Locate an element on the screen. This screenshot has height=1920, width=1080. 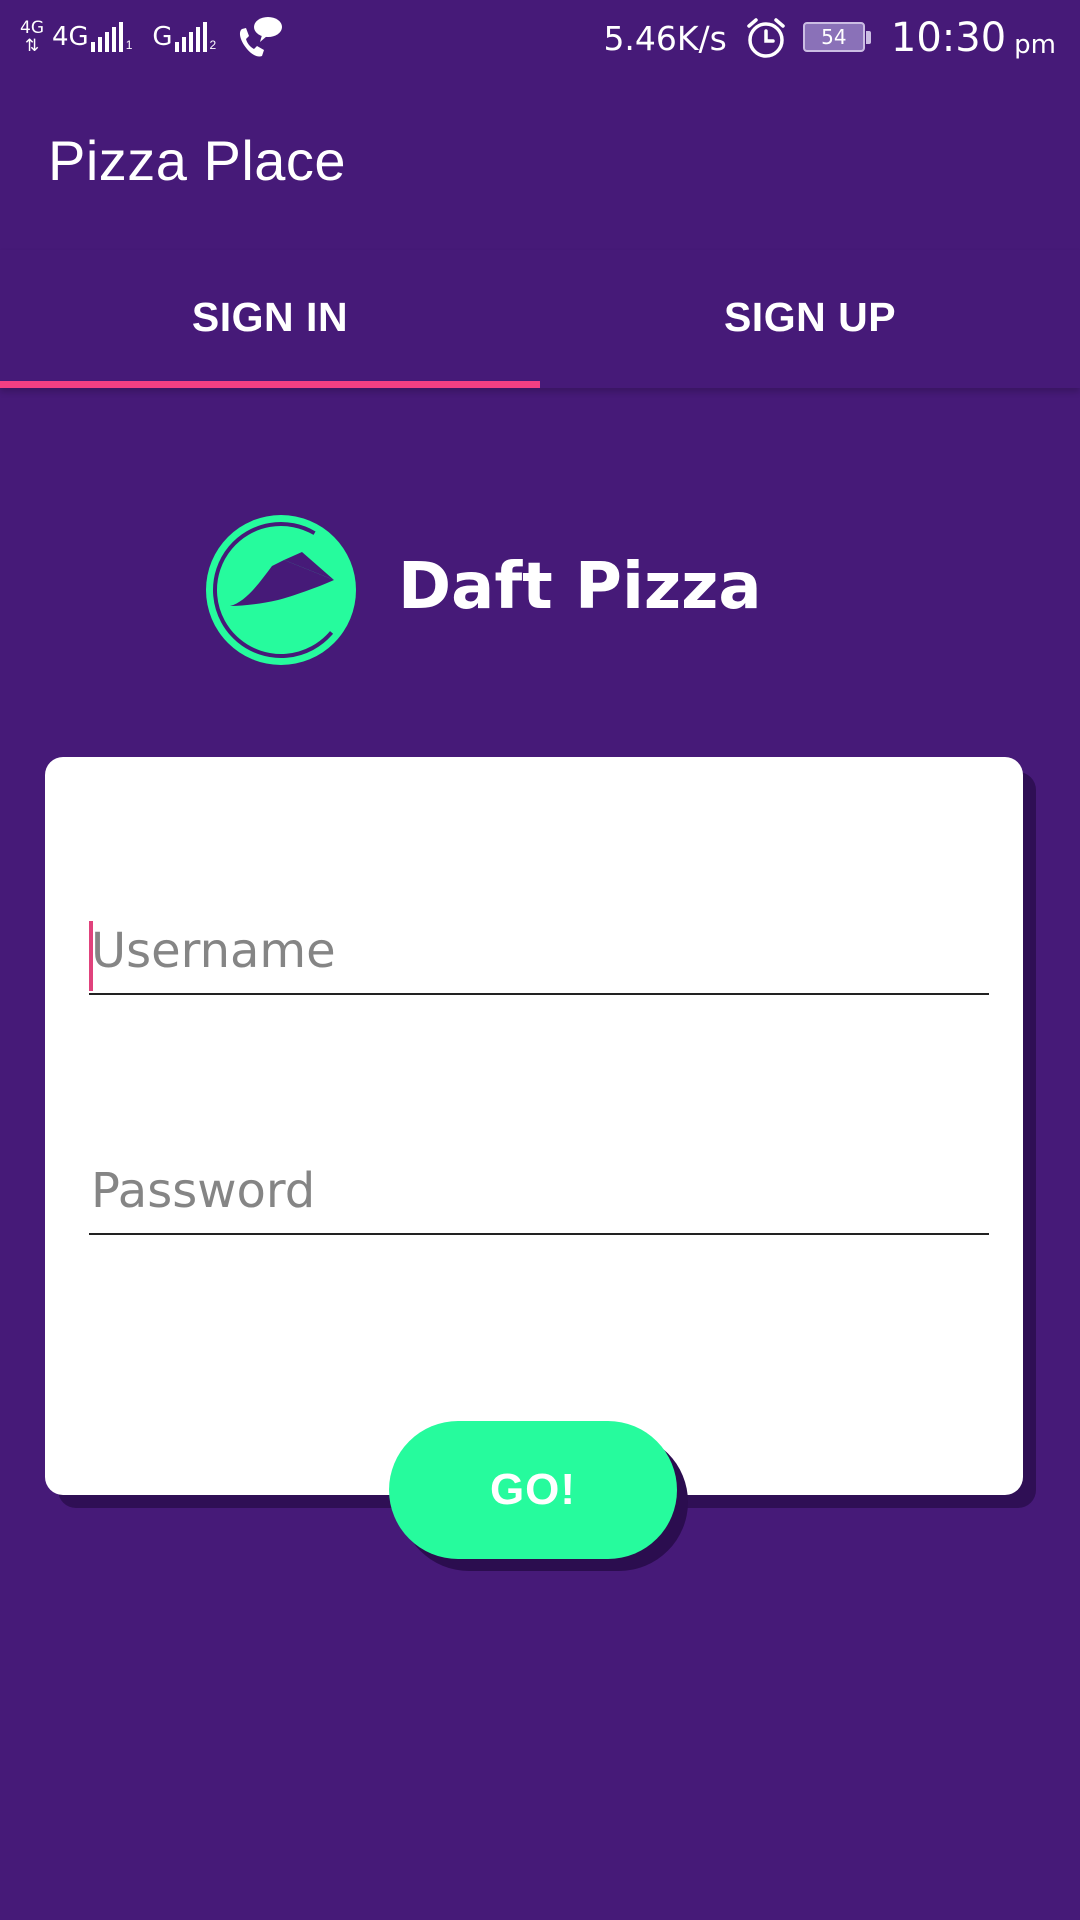
tab-selected-indicator is located at coordinates (270, 384).